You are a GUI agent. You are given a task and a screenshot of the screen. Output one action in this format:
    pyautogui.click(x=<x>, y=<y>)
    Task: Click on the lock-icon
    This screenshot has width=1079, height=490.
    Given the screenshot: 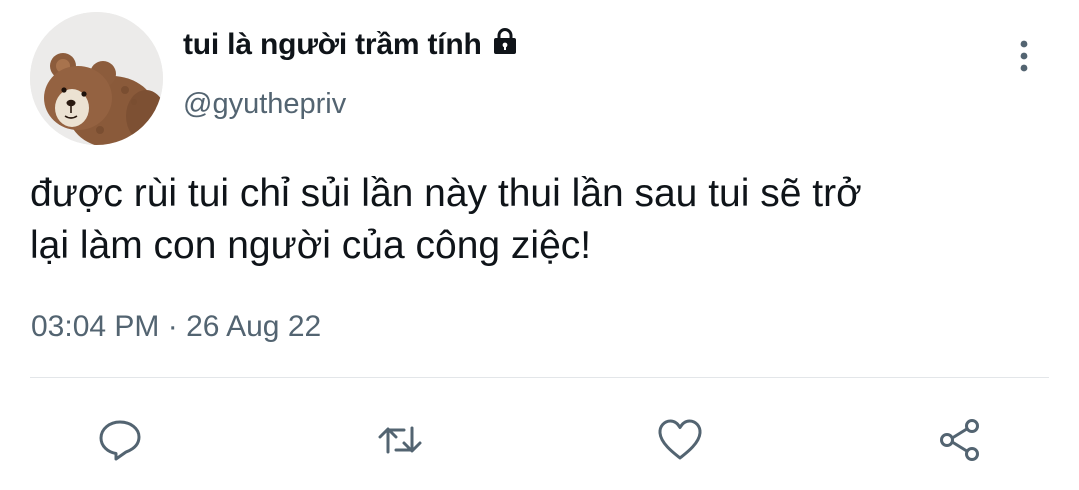 What is the action you would take?
    pyautogui.click(x=505, y=41)
    